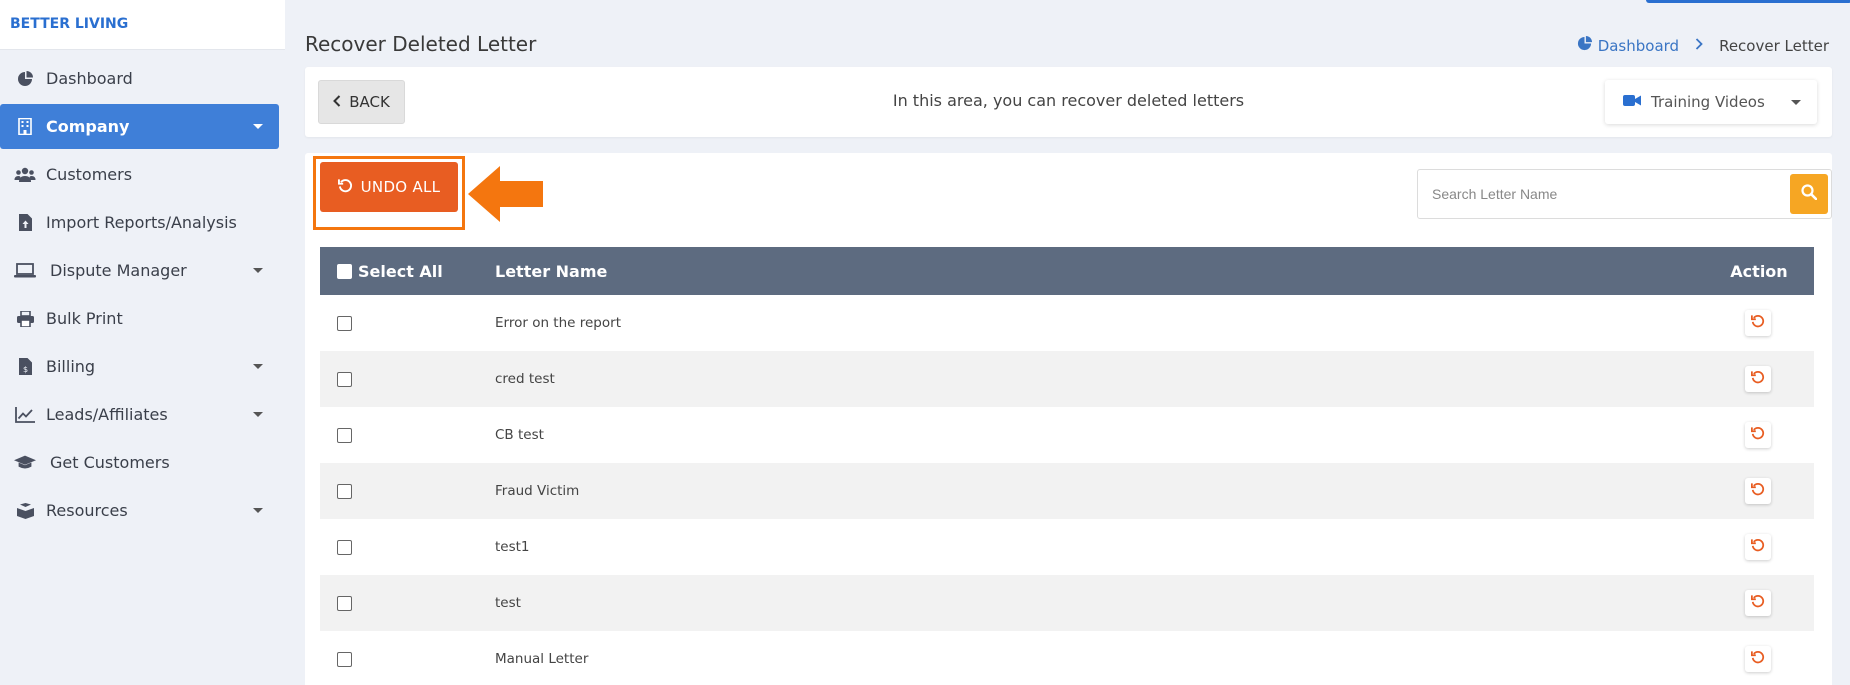  I want to click on line-chart-icon, so click(25, 415).